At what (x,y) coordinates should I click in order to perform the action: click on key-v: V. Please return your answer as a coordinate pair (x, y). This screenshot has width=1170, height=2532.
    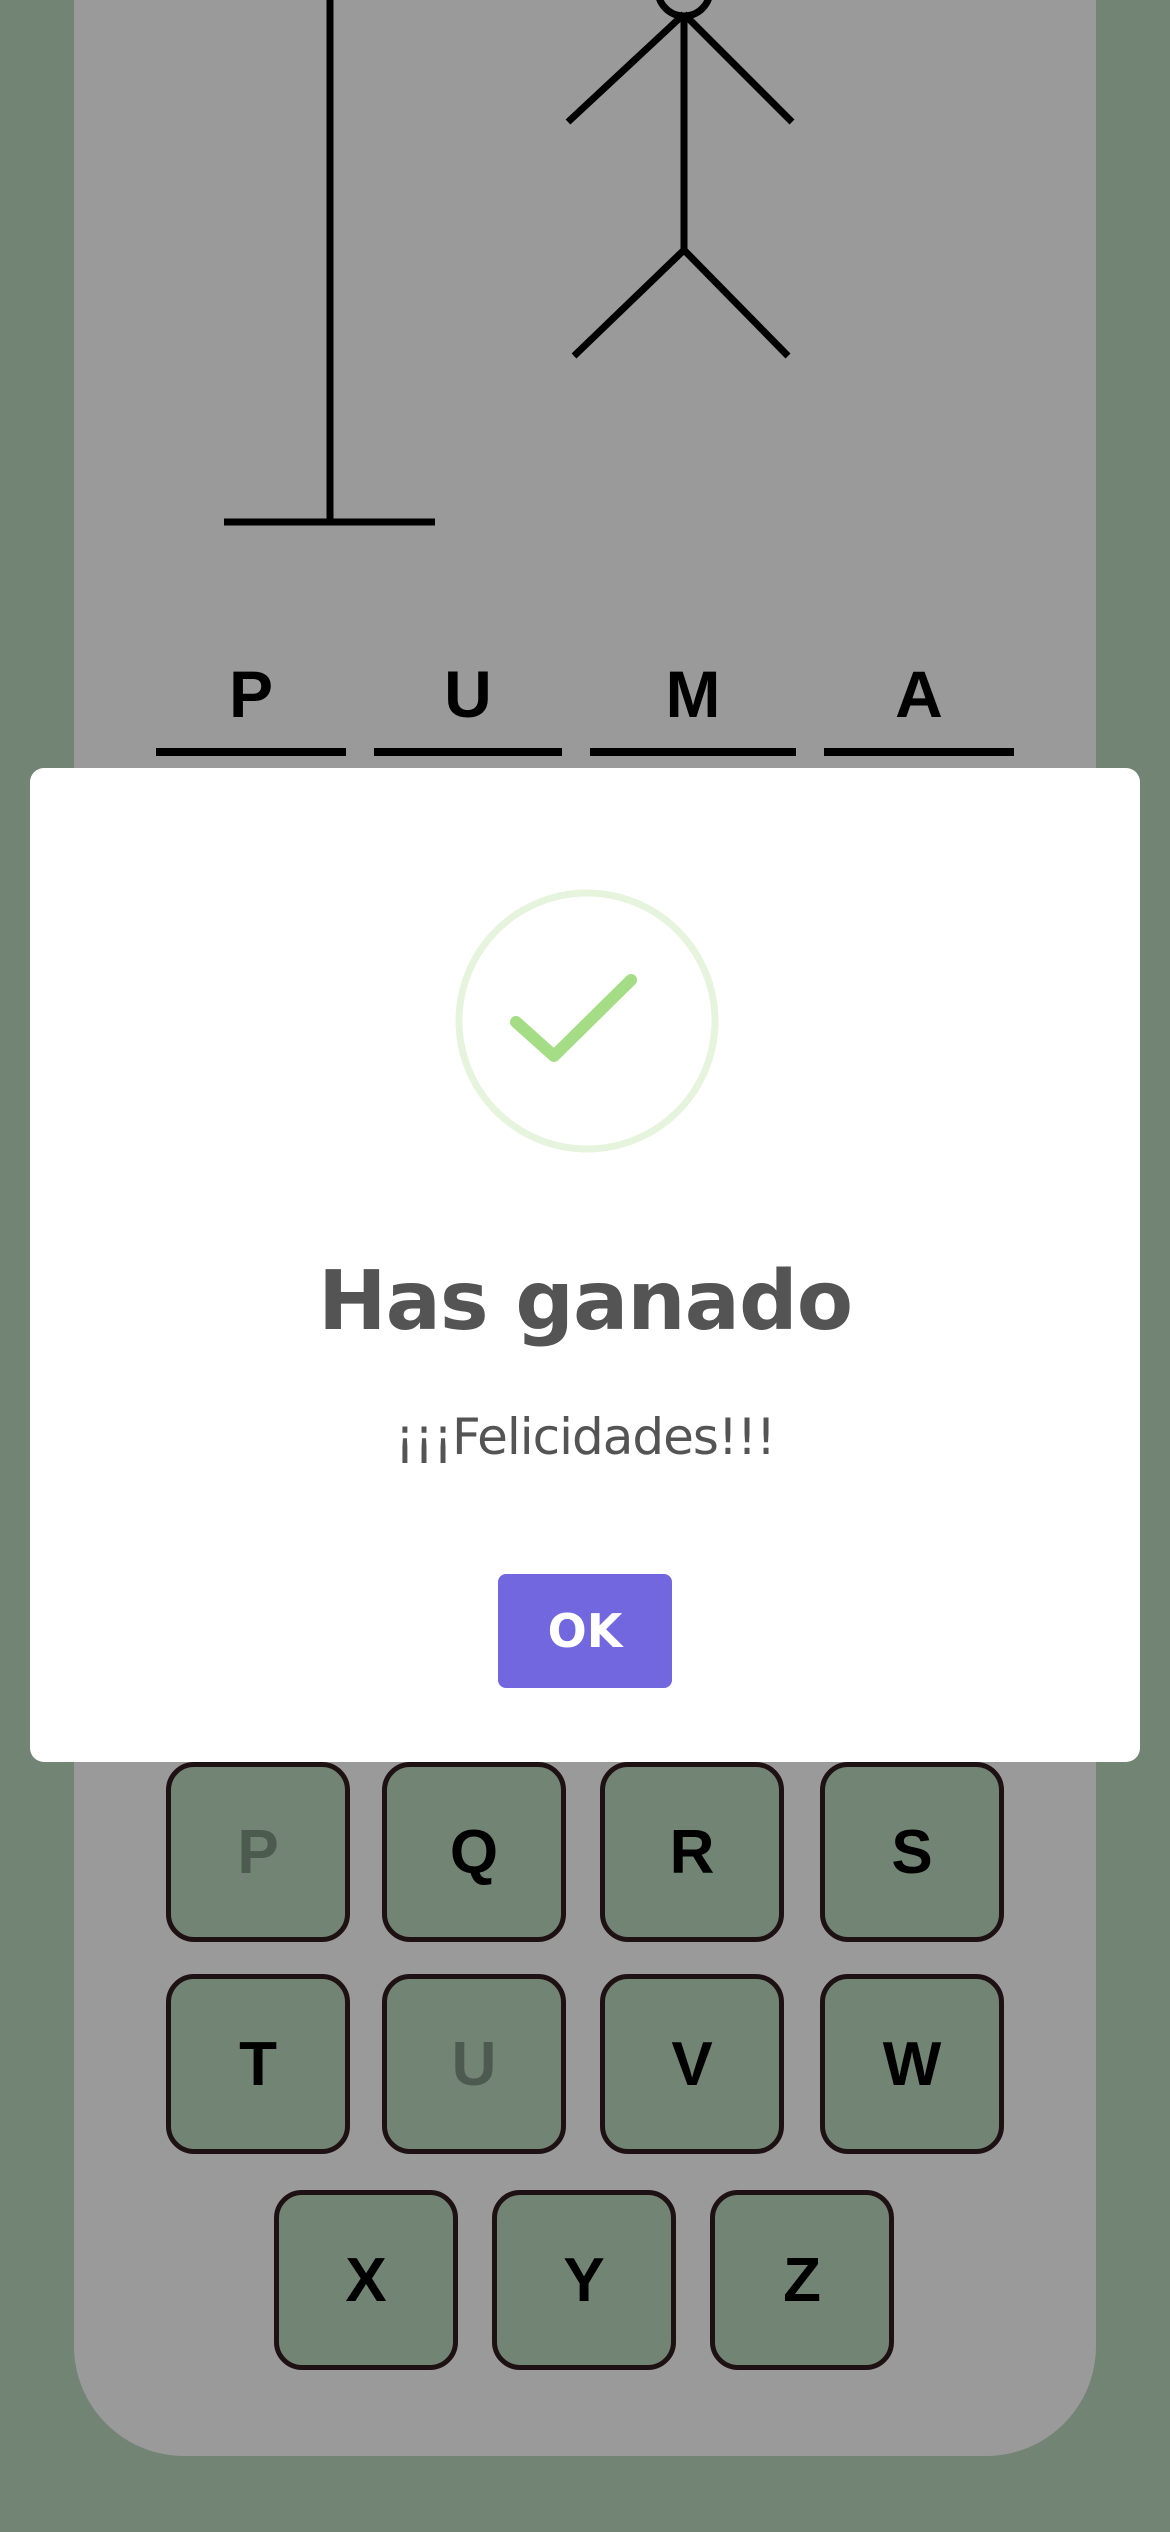
    Looking at the image, I should click on (692, 2064).